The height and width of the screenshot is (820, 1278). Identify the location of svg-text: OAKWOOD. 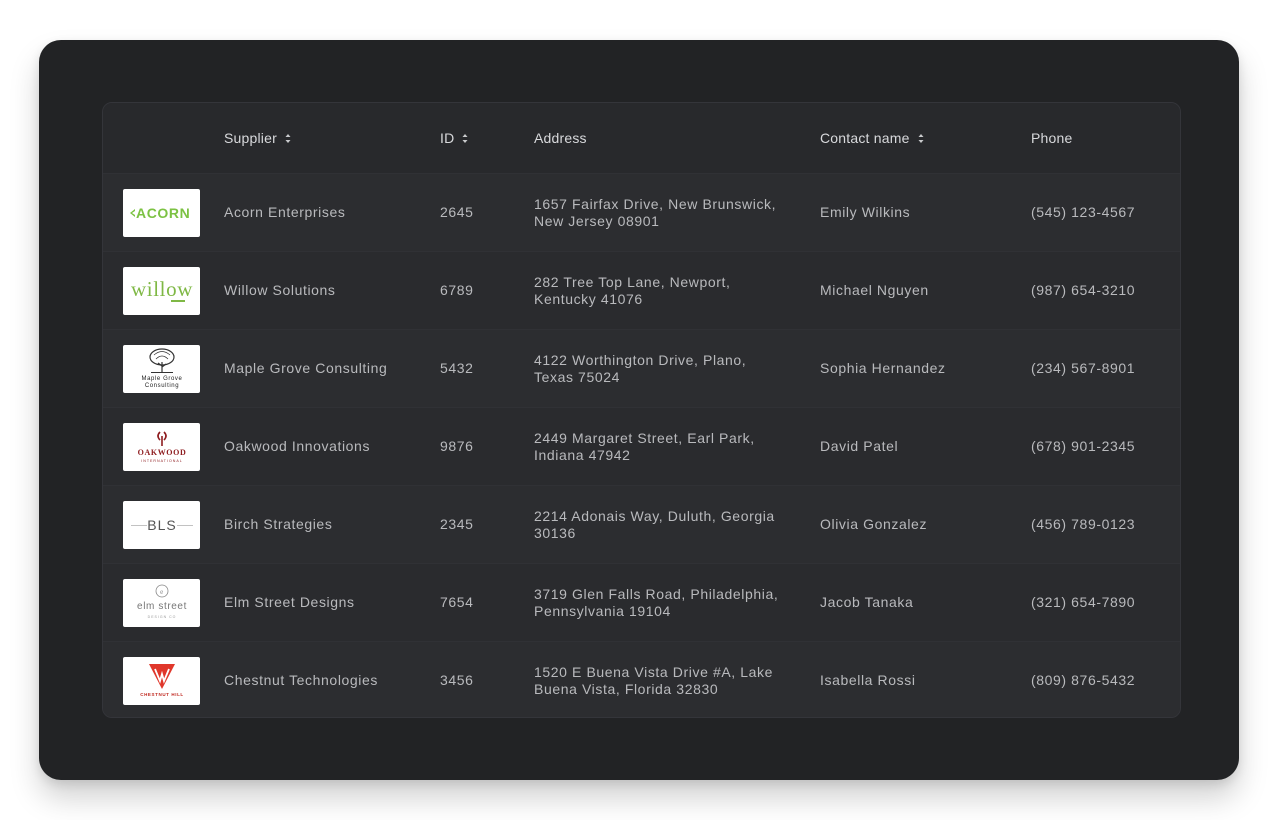
(161, 452).